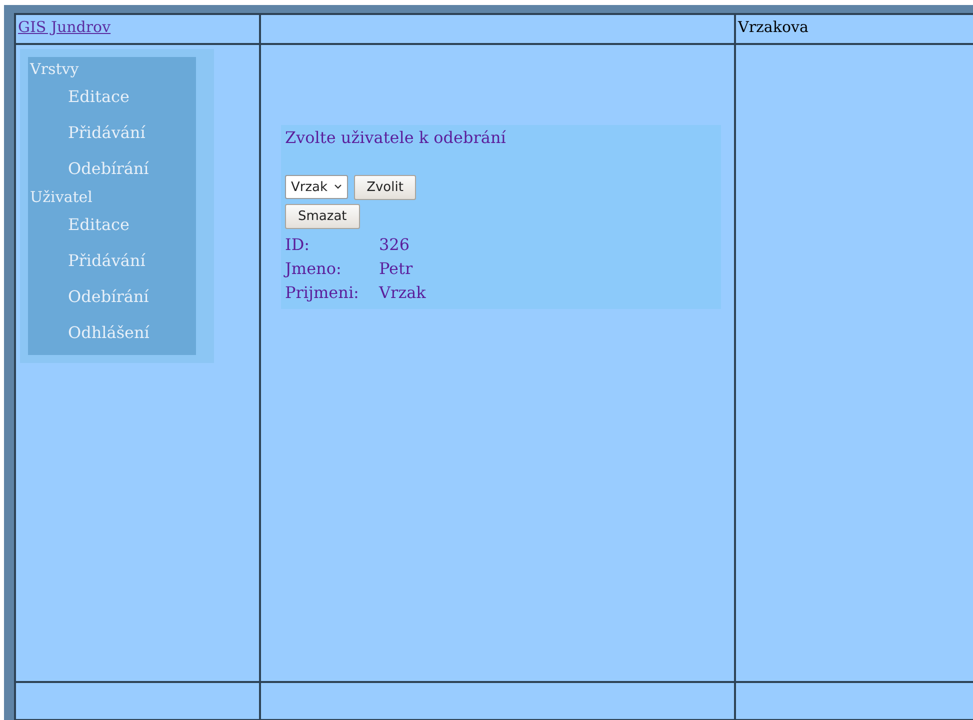 The image size is (973, 720). Describe the element at coordinates (395, 245) in the screenshot. I see `field-value: 326` at that location.